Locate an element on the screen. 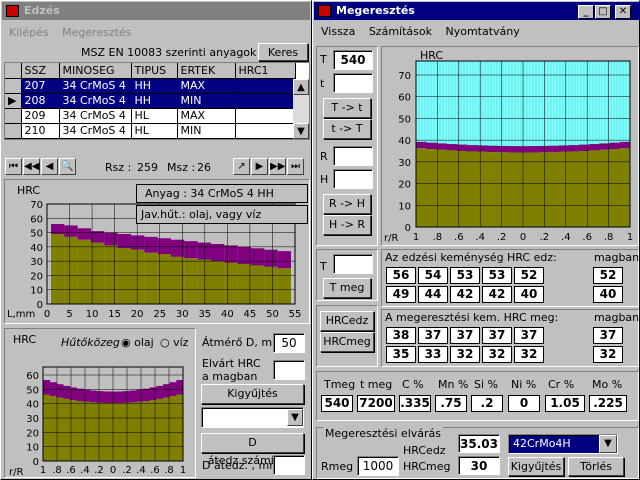  menu-megeresztes: Megeresztés is located at coordinates (96, 32).